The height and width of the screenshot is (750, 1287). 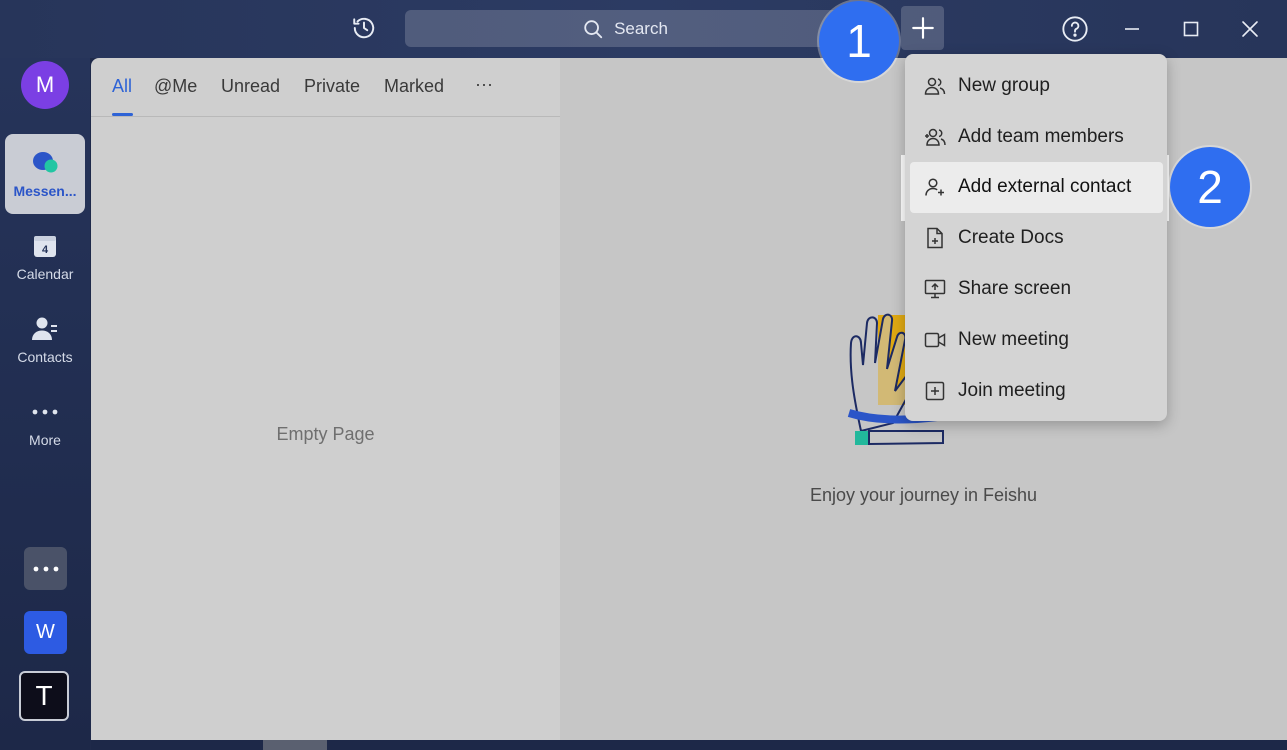 What do you see at coordinates (45, 632) in the screenshot?
I see `app-tile-w: W` at bounding box center [45, 632].